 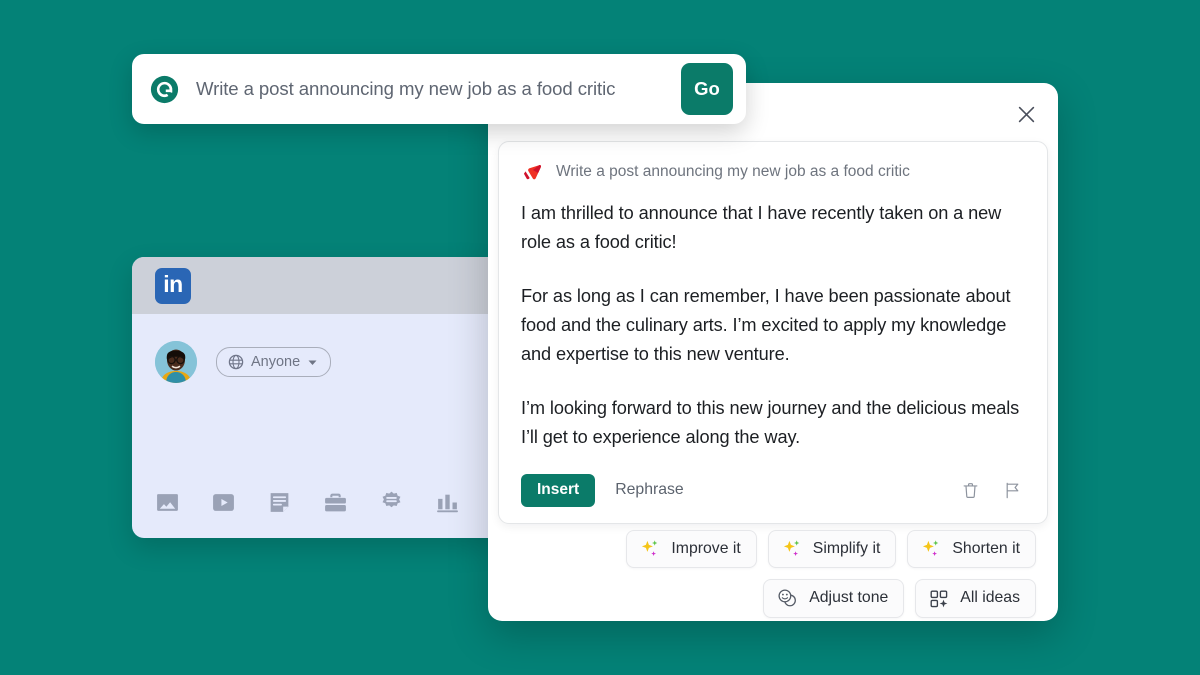 I want to click on photo-icon, so click(x=167, y=502).